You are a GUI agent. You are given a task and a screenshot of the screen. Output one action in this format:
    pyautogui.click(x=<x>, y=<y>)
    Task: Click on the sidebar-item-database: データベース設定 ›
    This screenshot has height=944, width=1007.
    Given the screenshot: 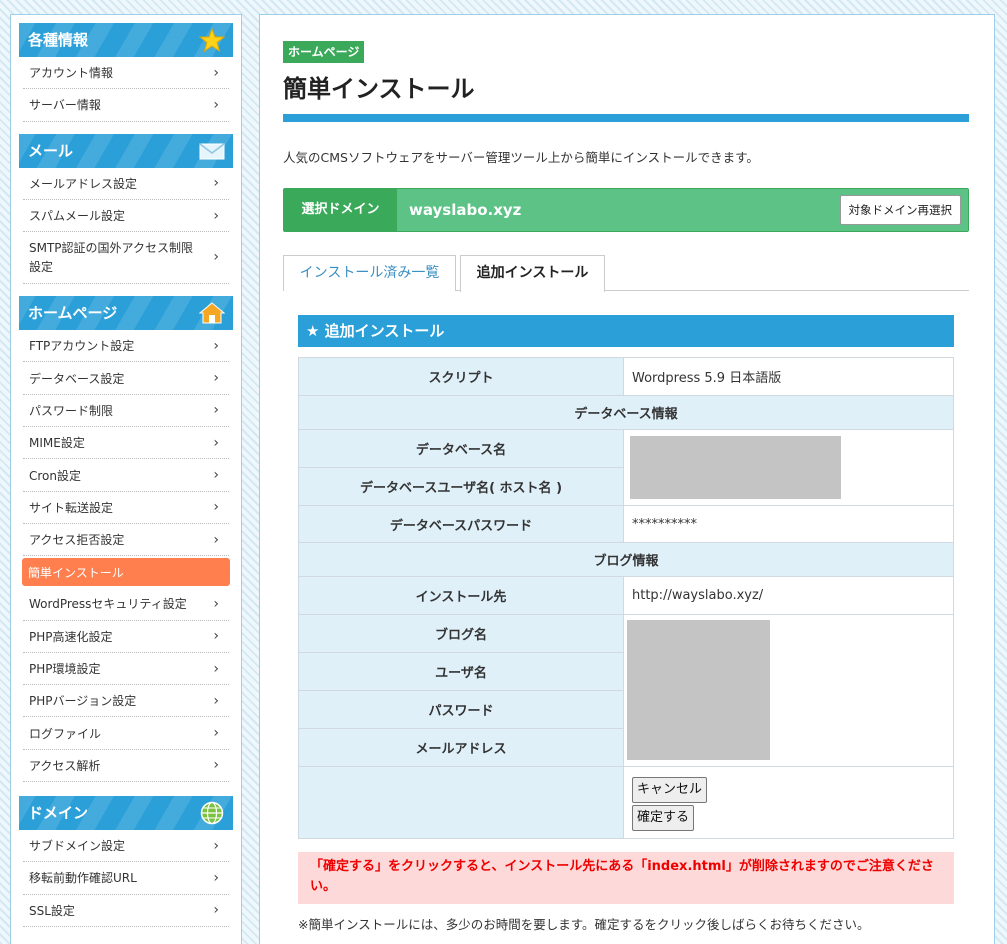 What is the action you would take?
    pyautogui.click(x=126, y=378)
    